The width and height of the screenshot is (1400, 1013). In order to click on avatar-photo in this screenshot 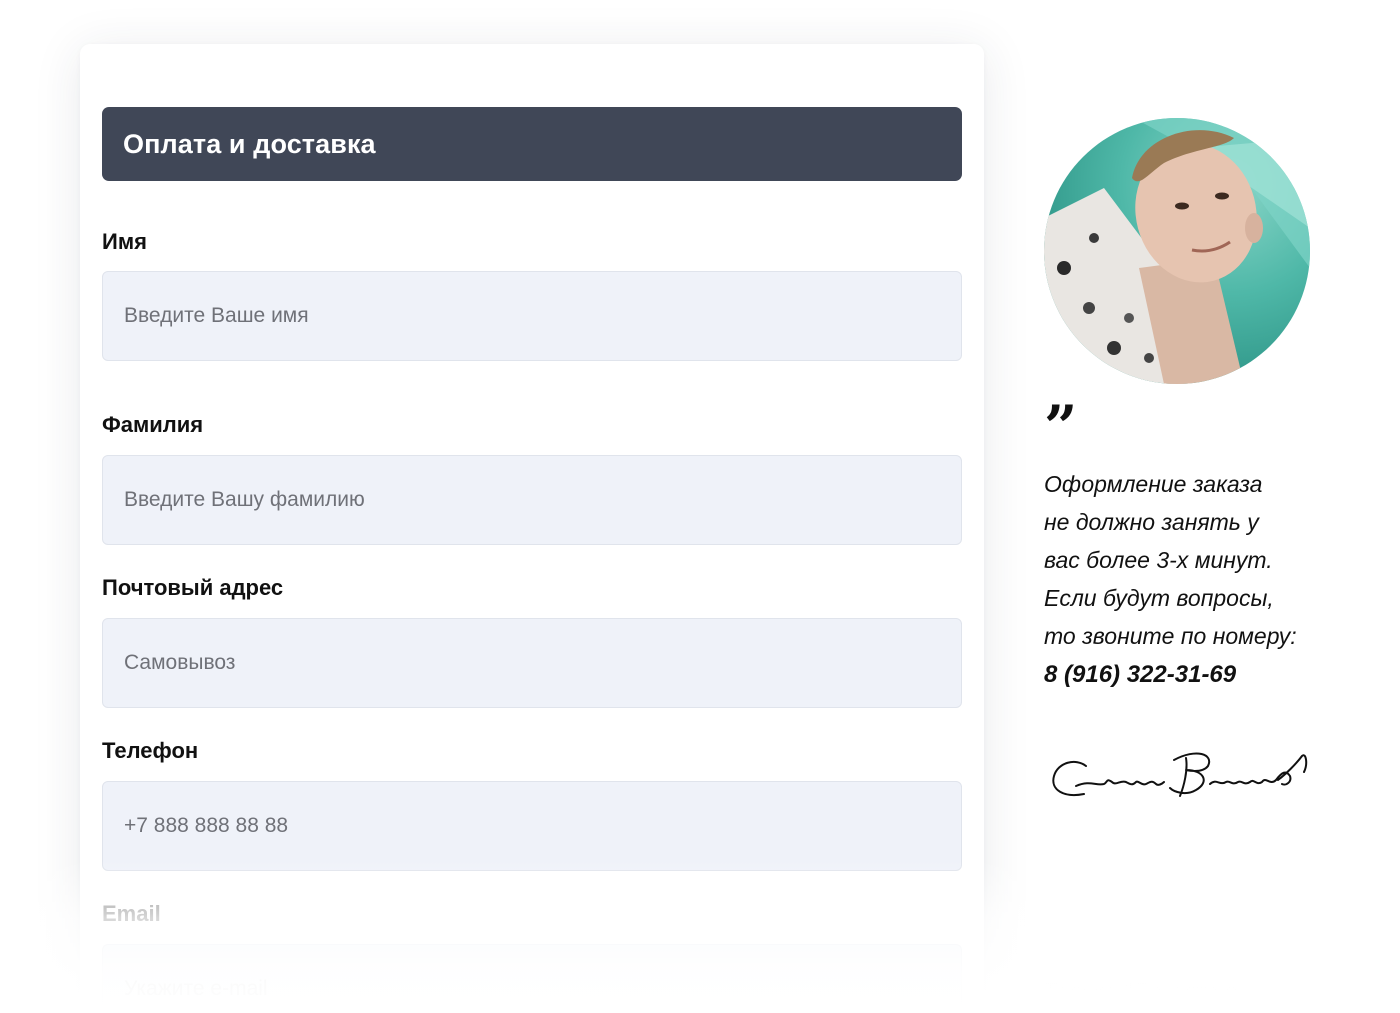, I will do `click(1177, 251)`.